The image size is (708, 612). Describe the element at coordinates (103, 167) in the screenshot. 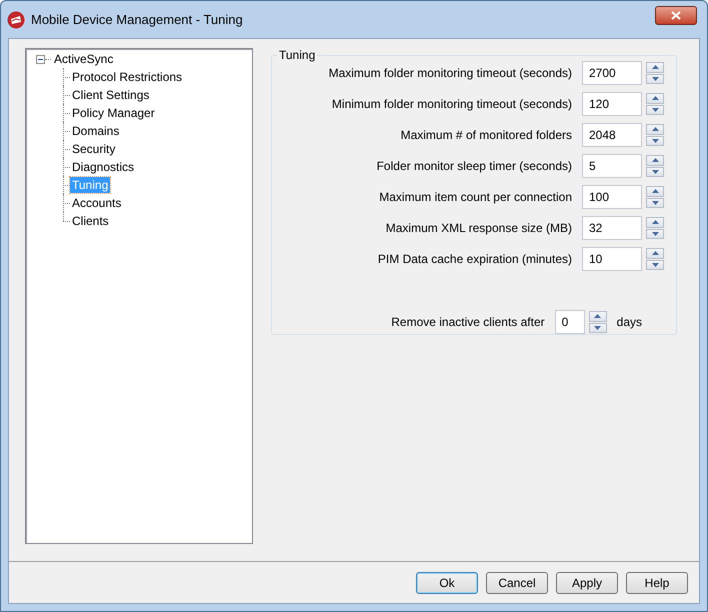

I see `tree-item: Diagnostics` at that location.